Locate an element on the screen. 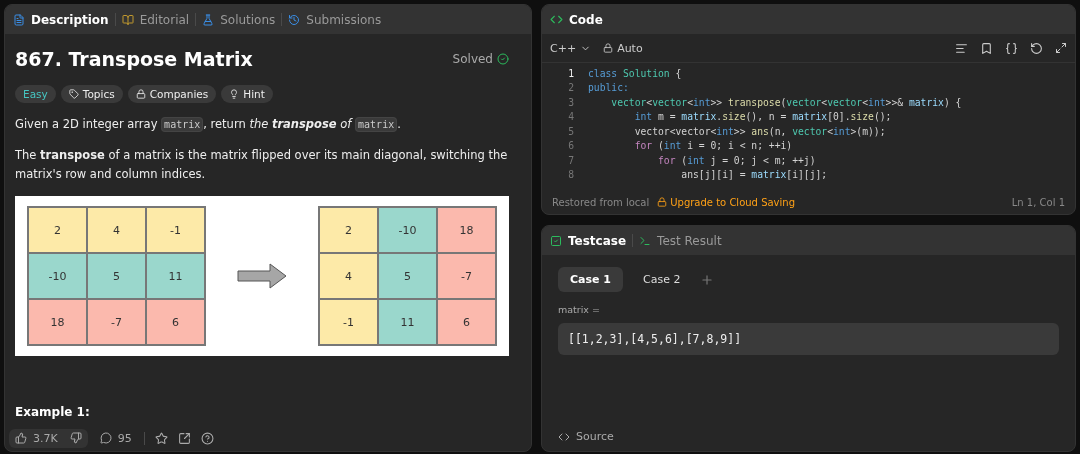  format-icon is located at coordinates (961, 48).